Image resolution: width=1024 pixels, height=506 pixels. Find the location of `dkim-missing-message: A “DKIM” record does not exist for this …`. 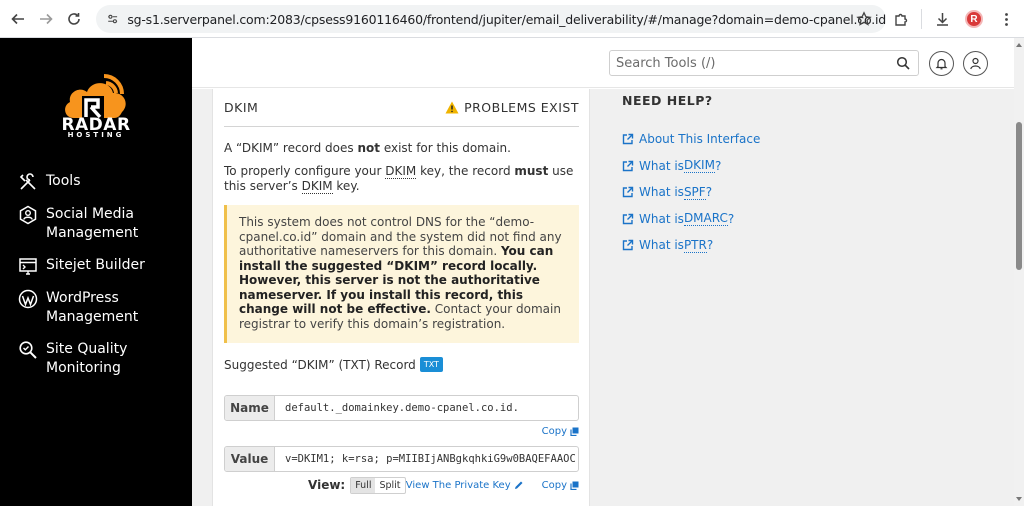

dkim-missing-message: A “DKIM” record does not exist for this … is located at coordinates (401, 148).